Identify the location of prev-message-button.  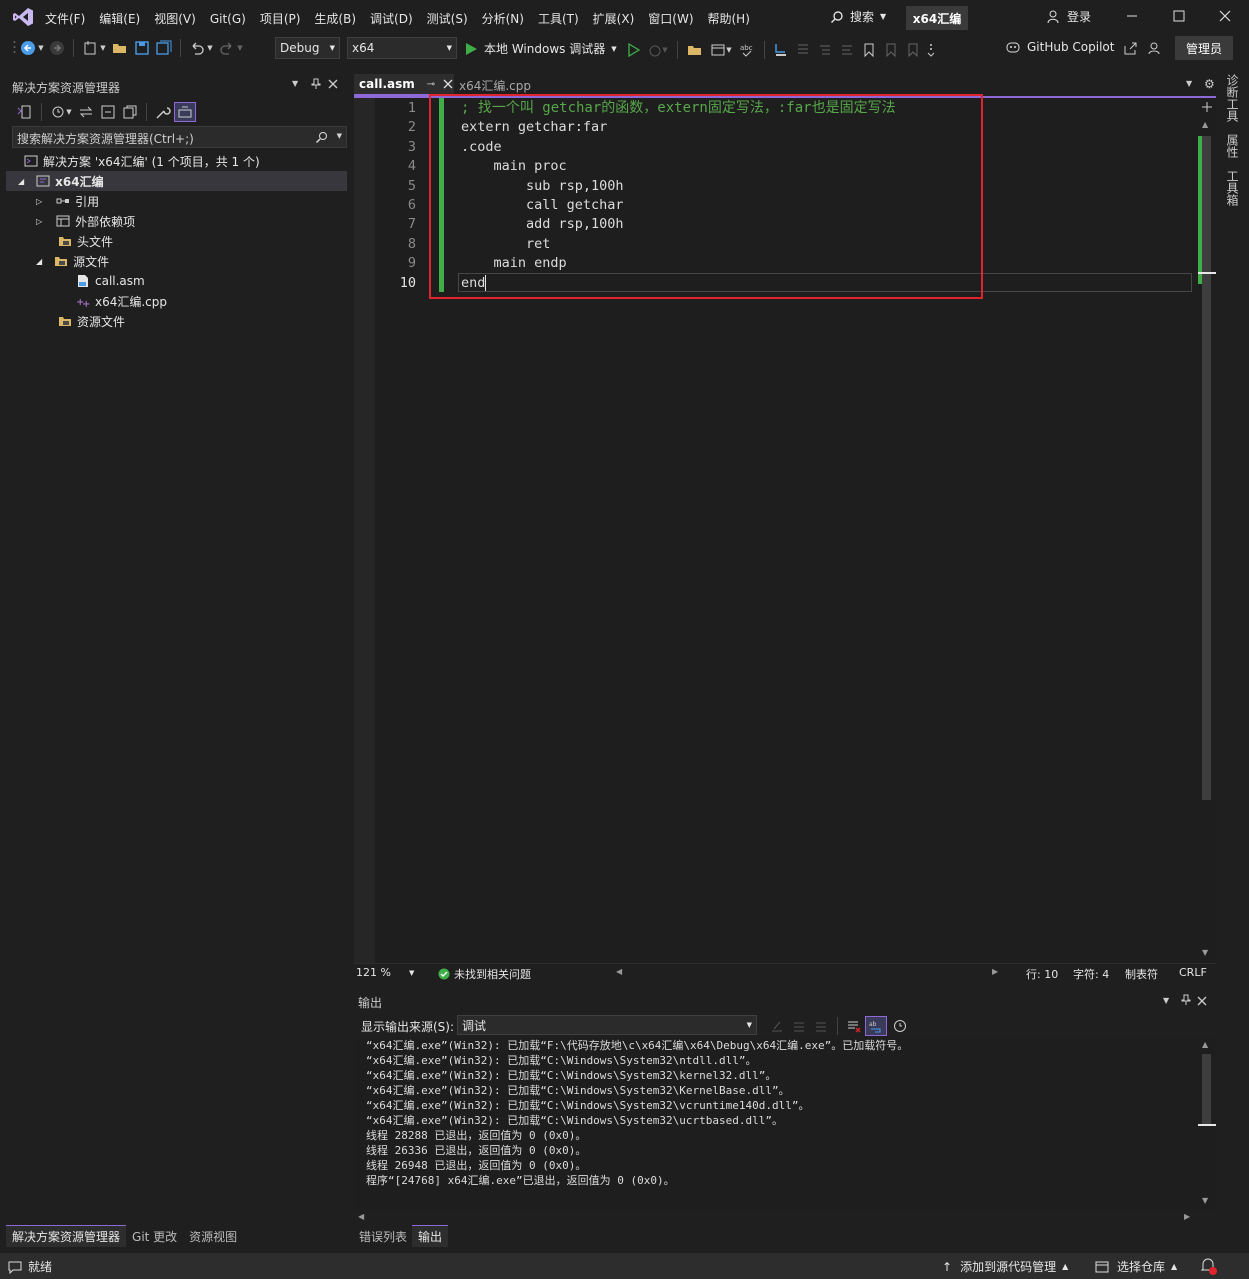
(799, 1026).